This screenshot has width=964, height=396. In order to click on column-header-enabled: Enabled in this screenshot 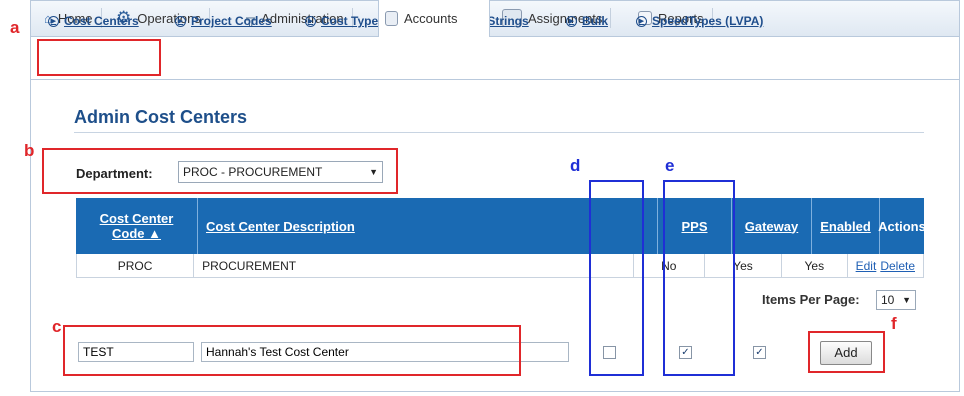, I will do `click(846, 226)`.